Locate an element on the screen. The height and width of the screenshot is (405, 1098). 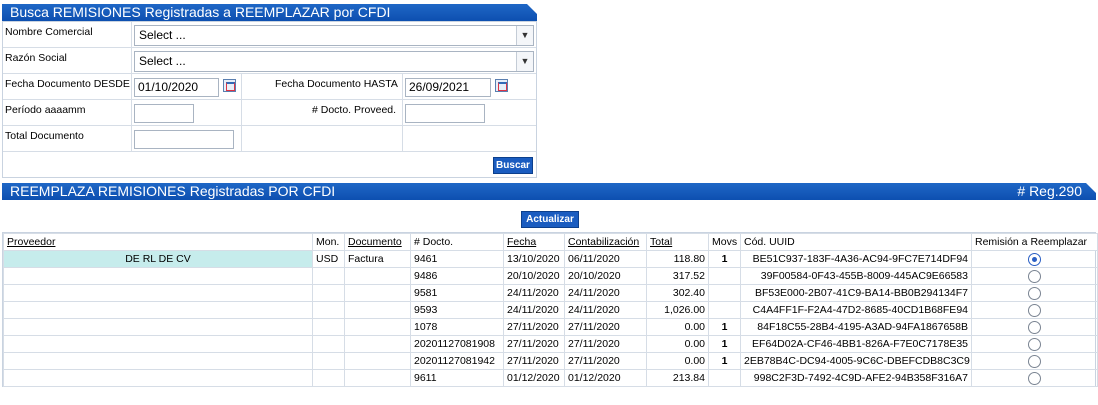
row-total: Total Documento is located at coordinates (269, 139).